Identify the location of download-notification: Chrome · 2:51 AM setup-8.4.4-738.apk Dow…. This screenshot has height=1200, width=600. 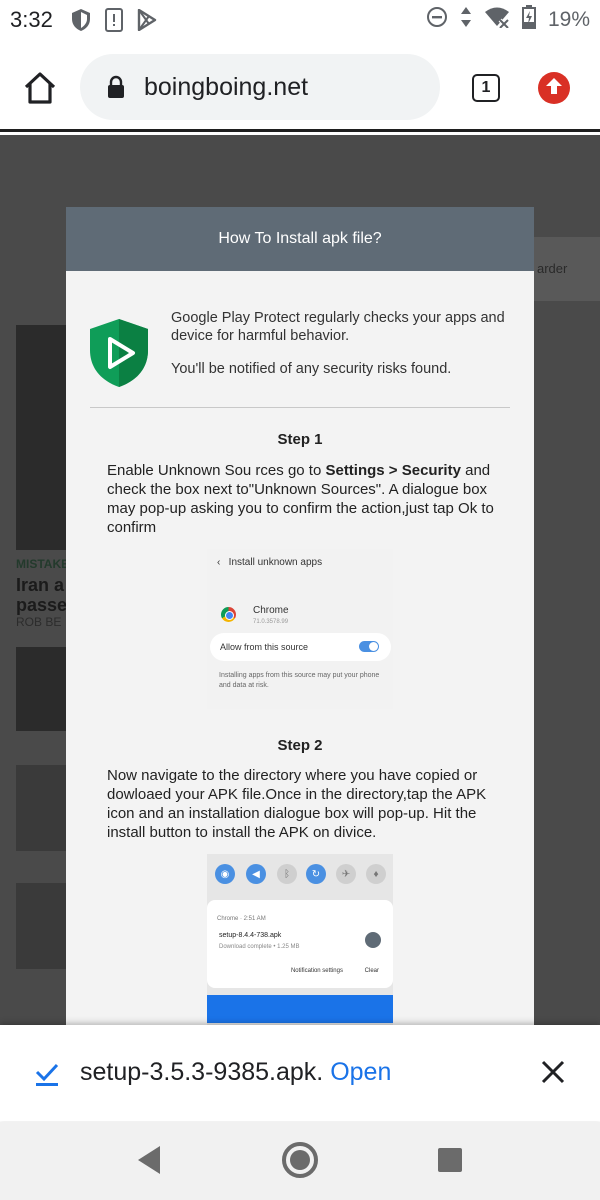
(300, 944).